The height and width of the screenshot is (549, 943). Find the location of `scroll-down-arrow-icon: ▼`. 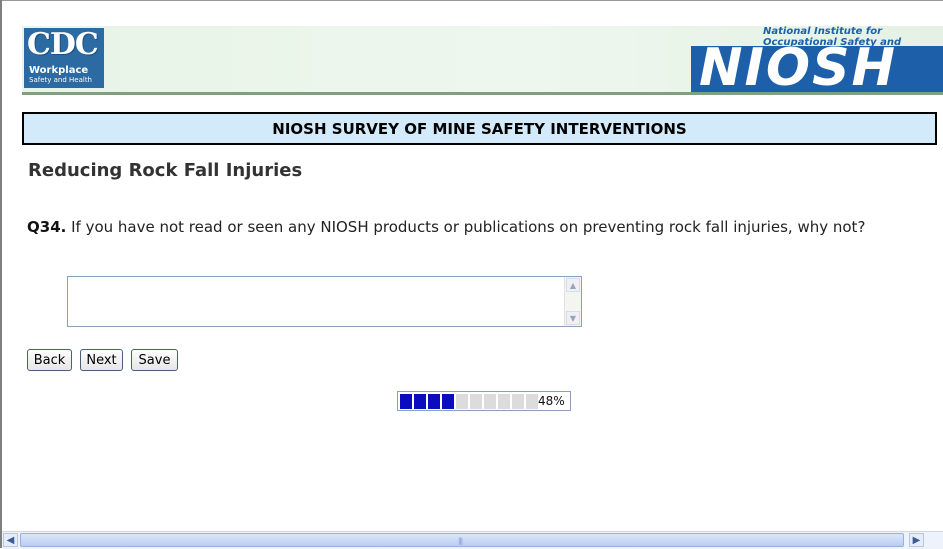

scroll-down-arrow-icon: ▼ is located at coordinates (573, 318).